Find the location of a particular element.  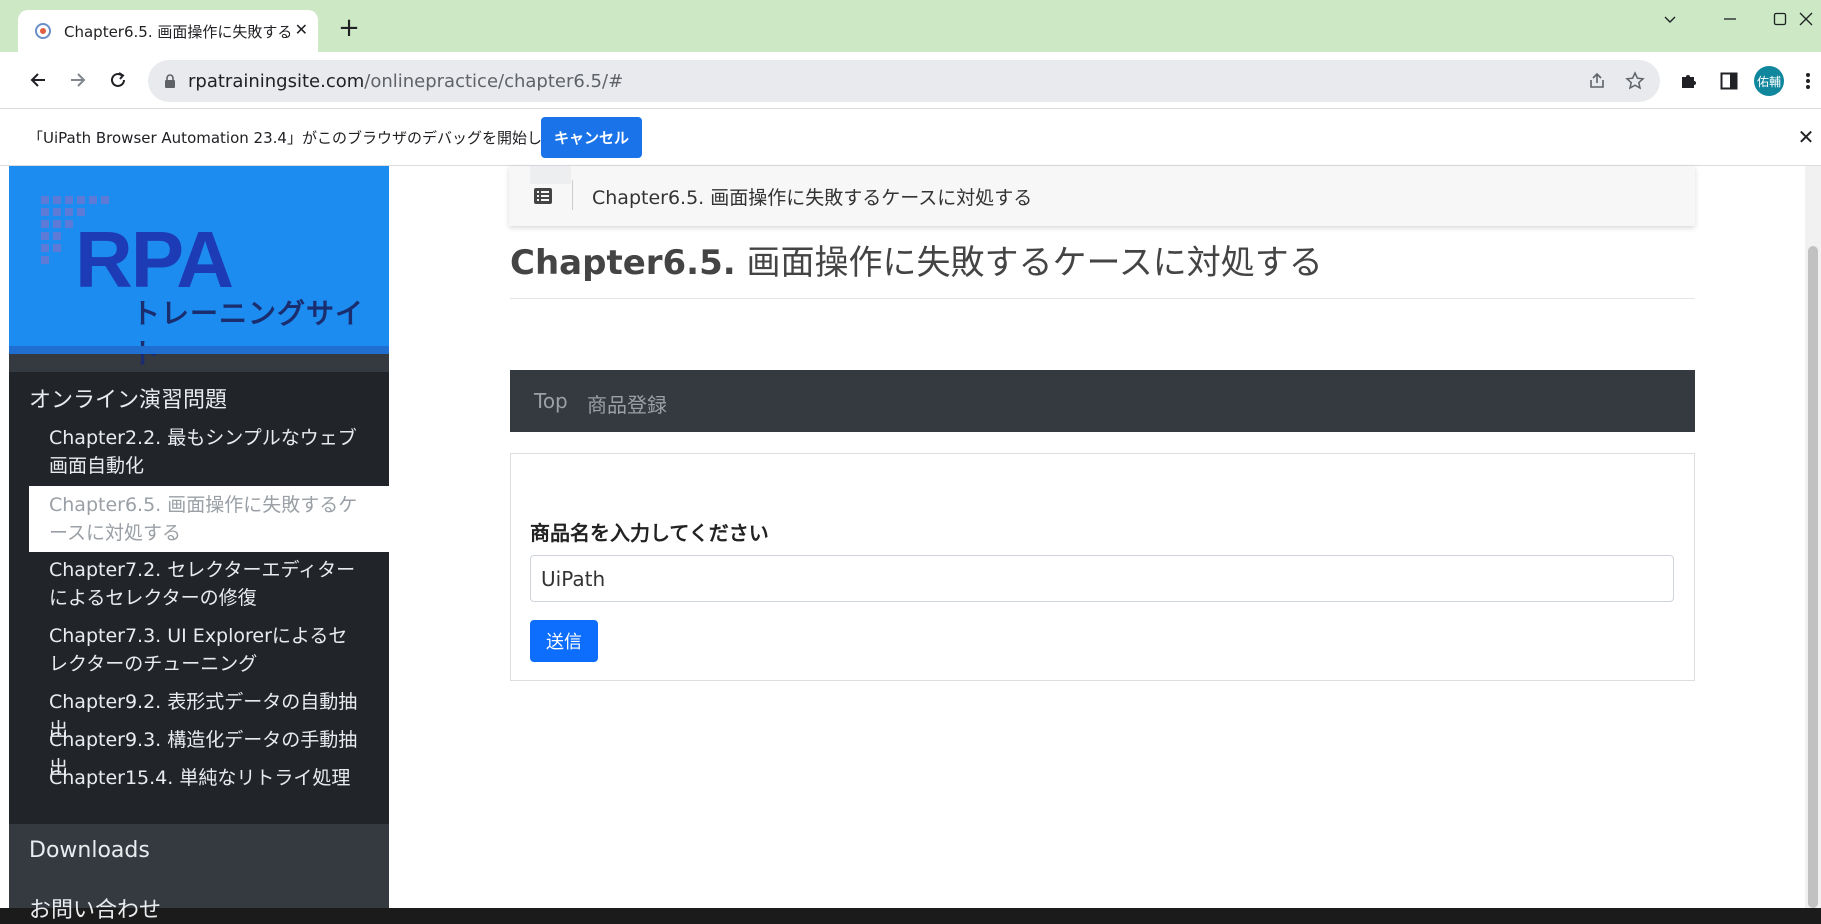

sidebar-item-chapter9-2: Chapter9.2. 表形式データの自動抽出 is located at coordinates (209, 714).